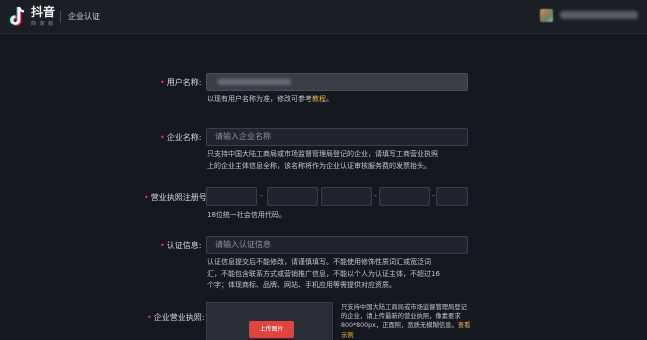 This screenshot has width=647, height=340. What do you see at coordinates (43, 24) in the screenshot?
I see `app-subtitle: 商 家 版` at bounding box center [43, 24].